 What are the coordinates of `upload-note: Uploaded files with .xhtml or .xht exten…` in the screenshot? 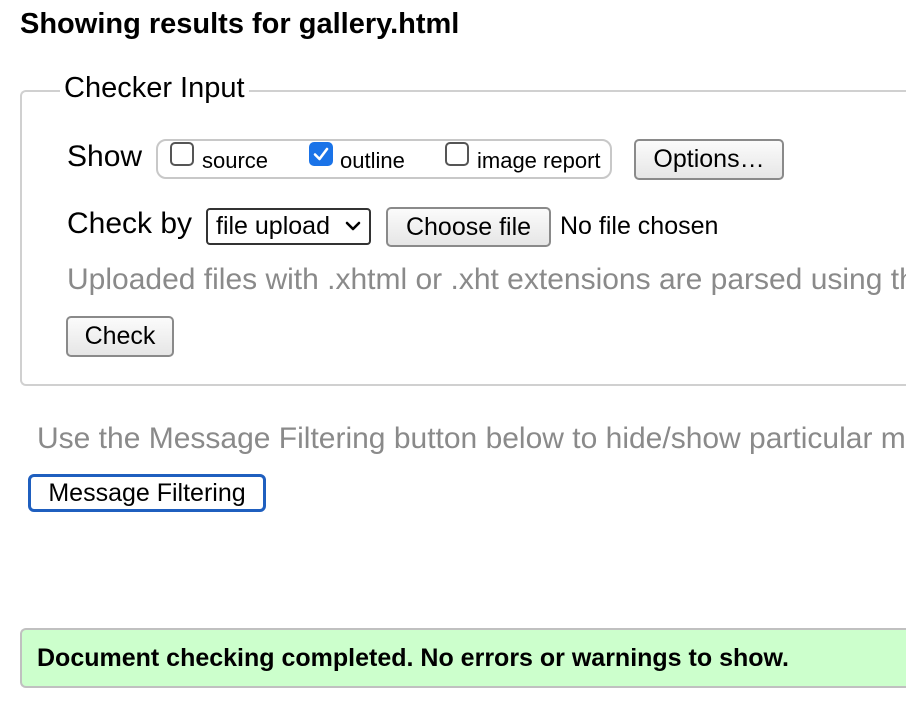 It's located at (486, 279).